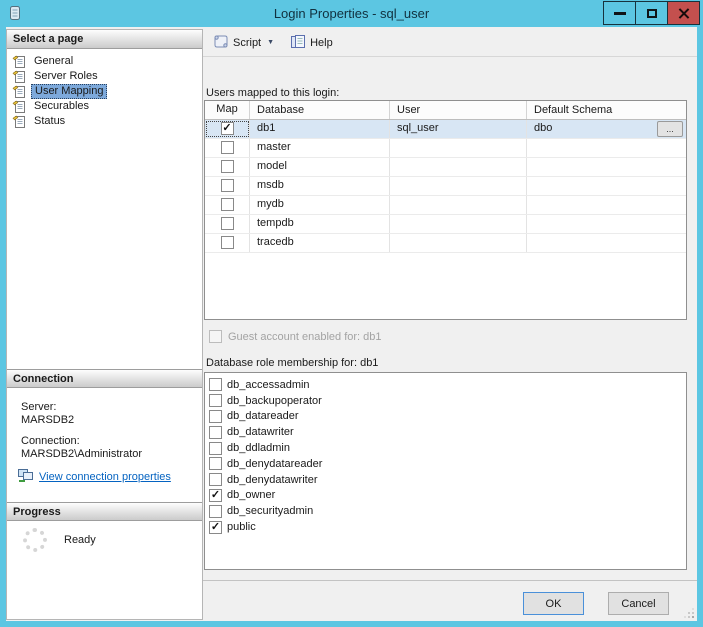  Describe the element at coordinates (104, 106) in the screenshot. I see `sidebar-item-securables: Securables` at that location.